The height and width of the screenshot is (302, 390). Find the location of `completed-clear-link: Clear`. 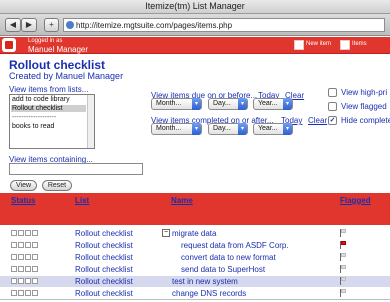

completed-clear-link: Clear is located at coordinates (317, 120).